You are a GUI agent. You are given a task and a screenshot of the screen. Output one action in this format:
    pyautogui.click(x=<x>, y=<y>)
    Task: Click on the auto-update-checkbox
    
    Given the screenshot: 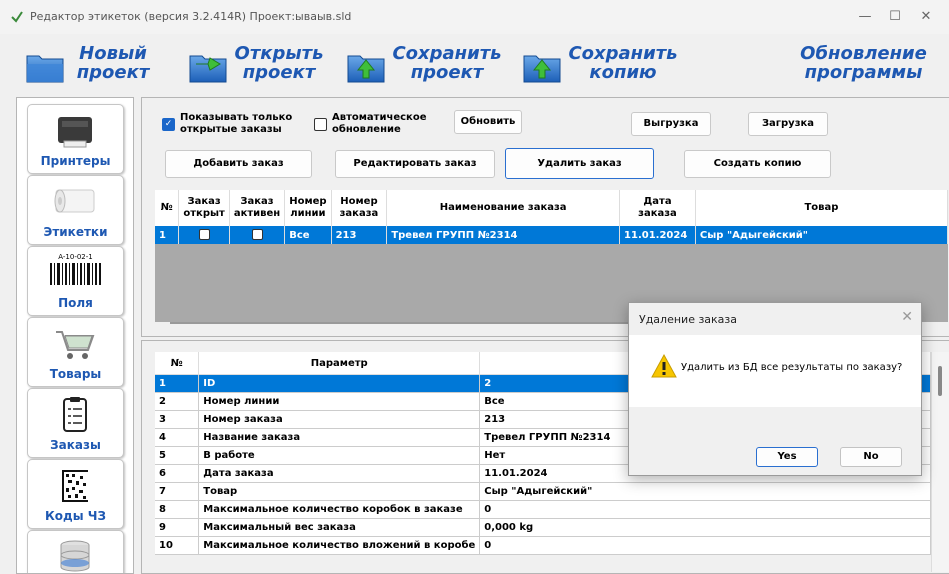 What is the action you would take?
    pyautogui.click(x=320, y=124)
    